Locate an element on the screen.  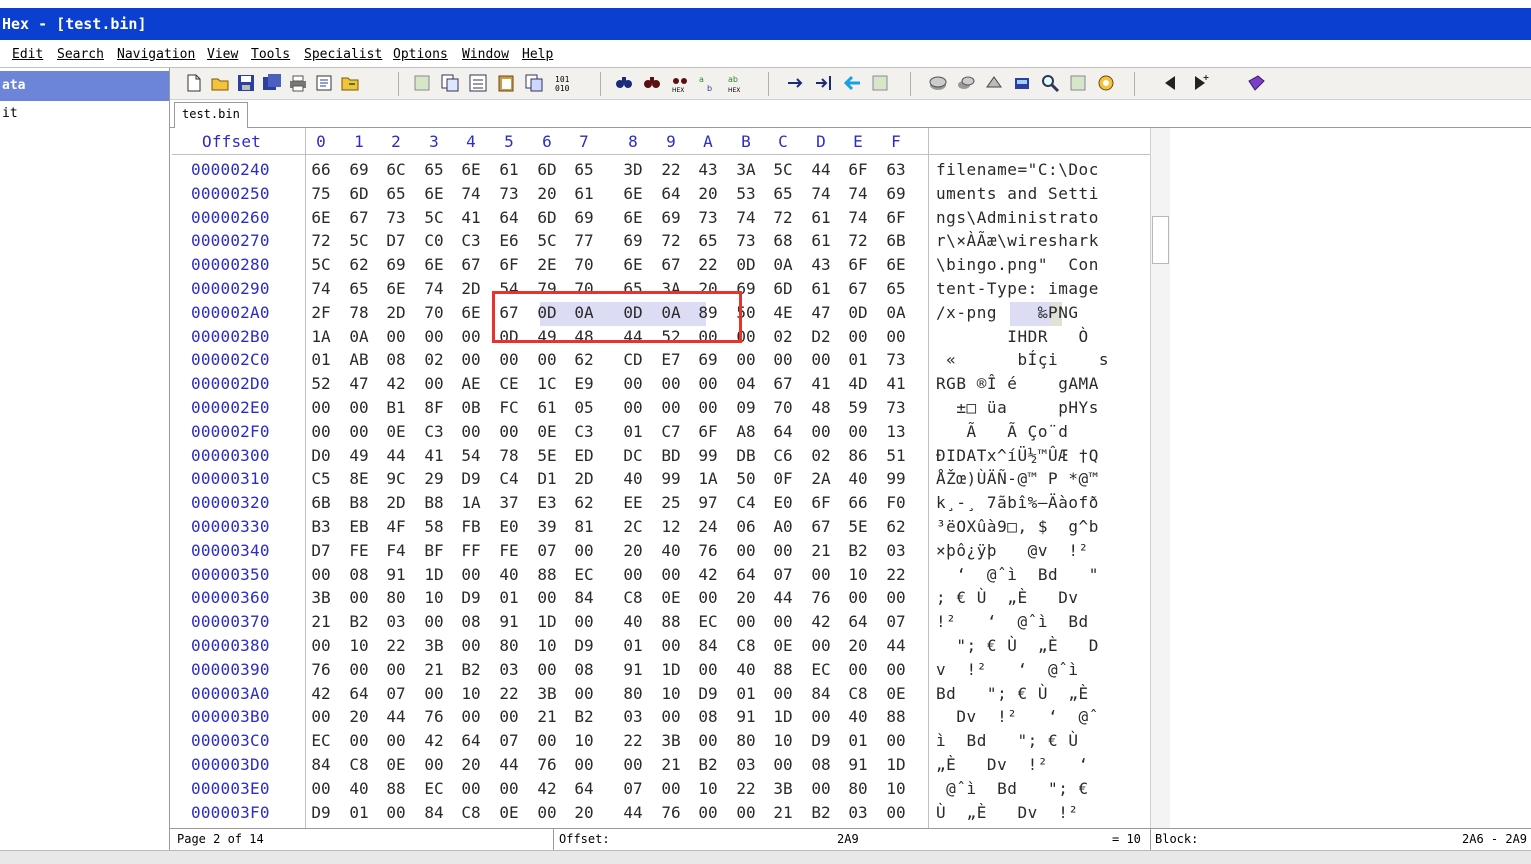
ascii-text: "; € Ù „È D is located at coordinates (1017, 646).